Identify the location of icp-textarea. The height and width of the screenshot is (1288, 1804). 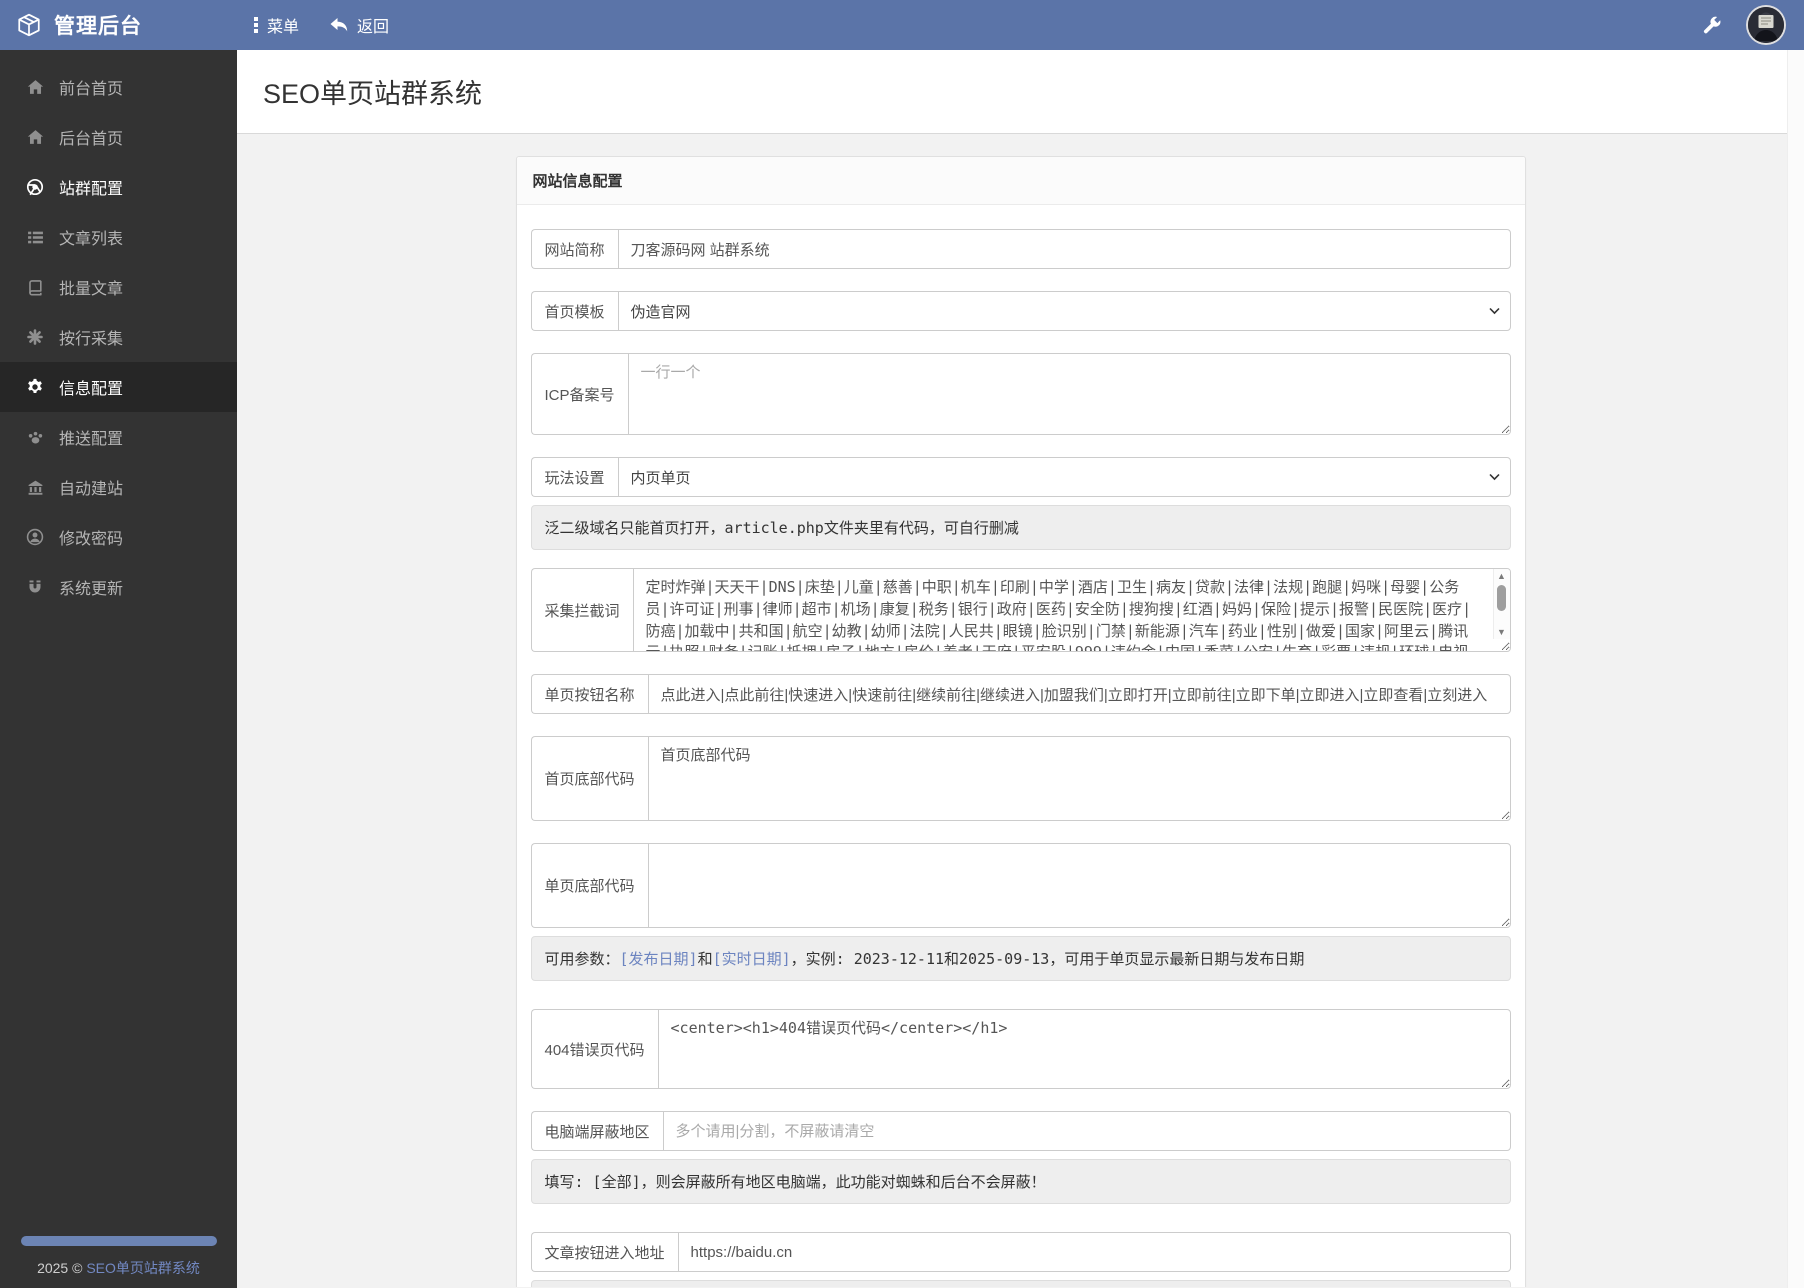
(1069, 394).